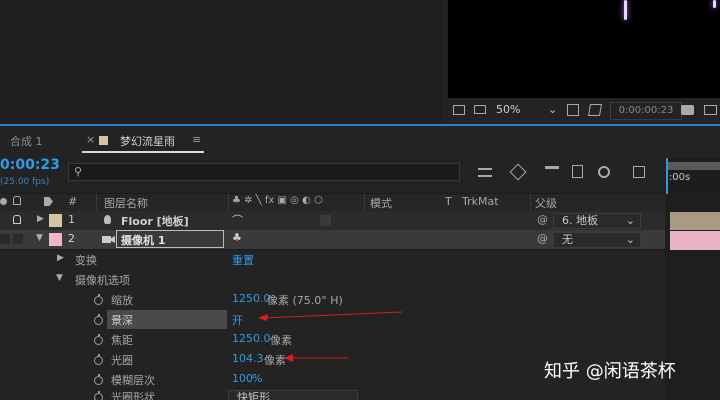 This screenshot has width=720, height=400. Describe the element at coordinates (243, 260) in the screenshot. I see `transform-reset-link: 重置` at that location.